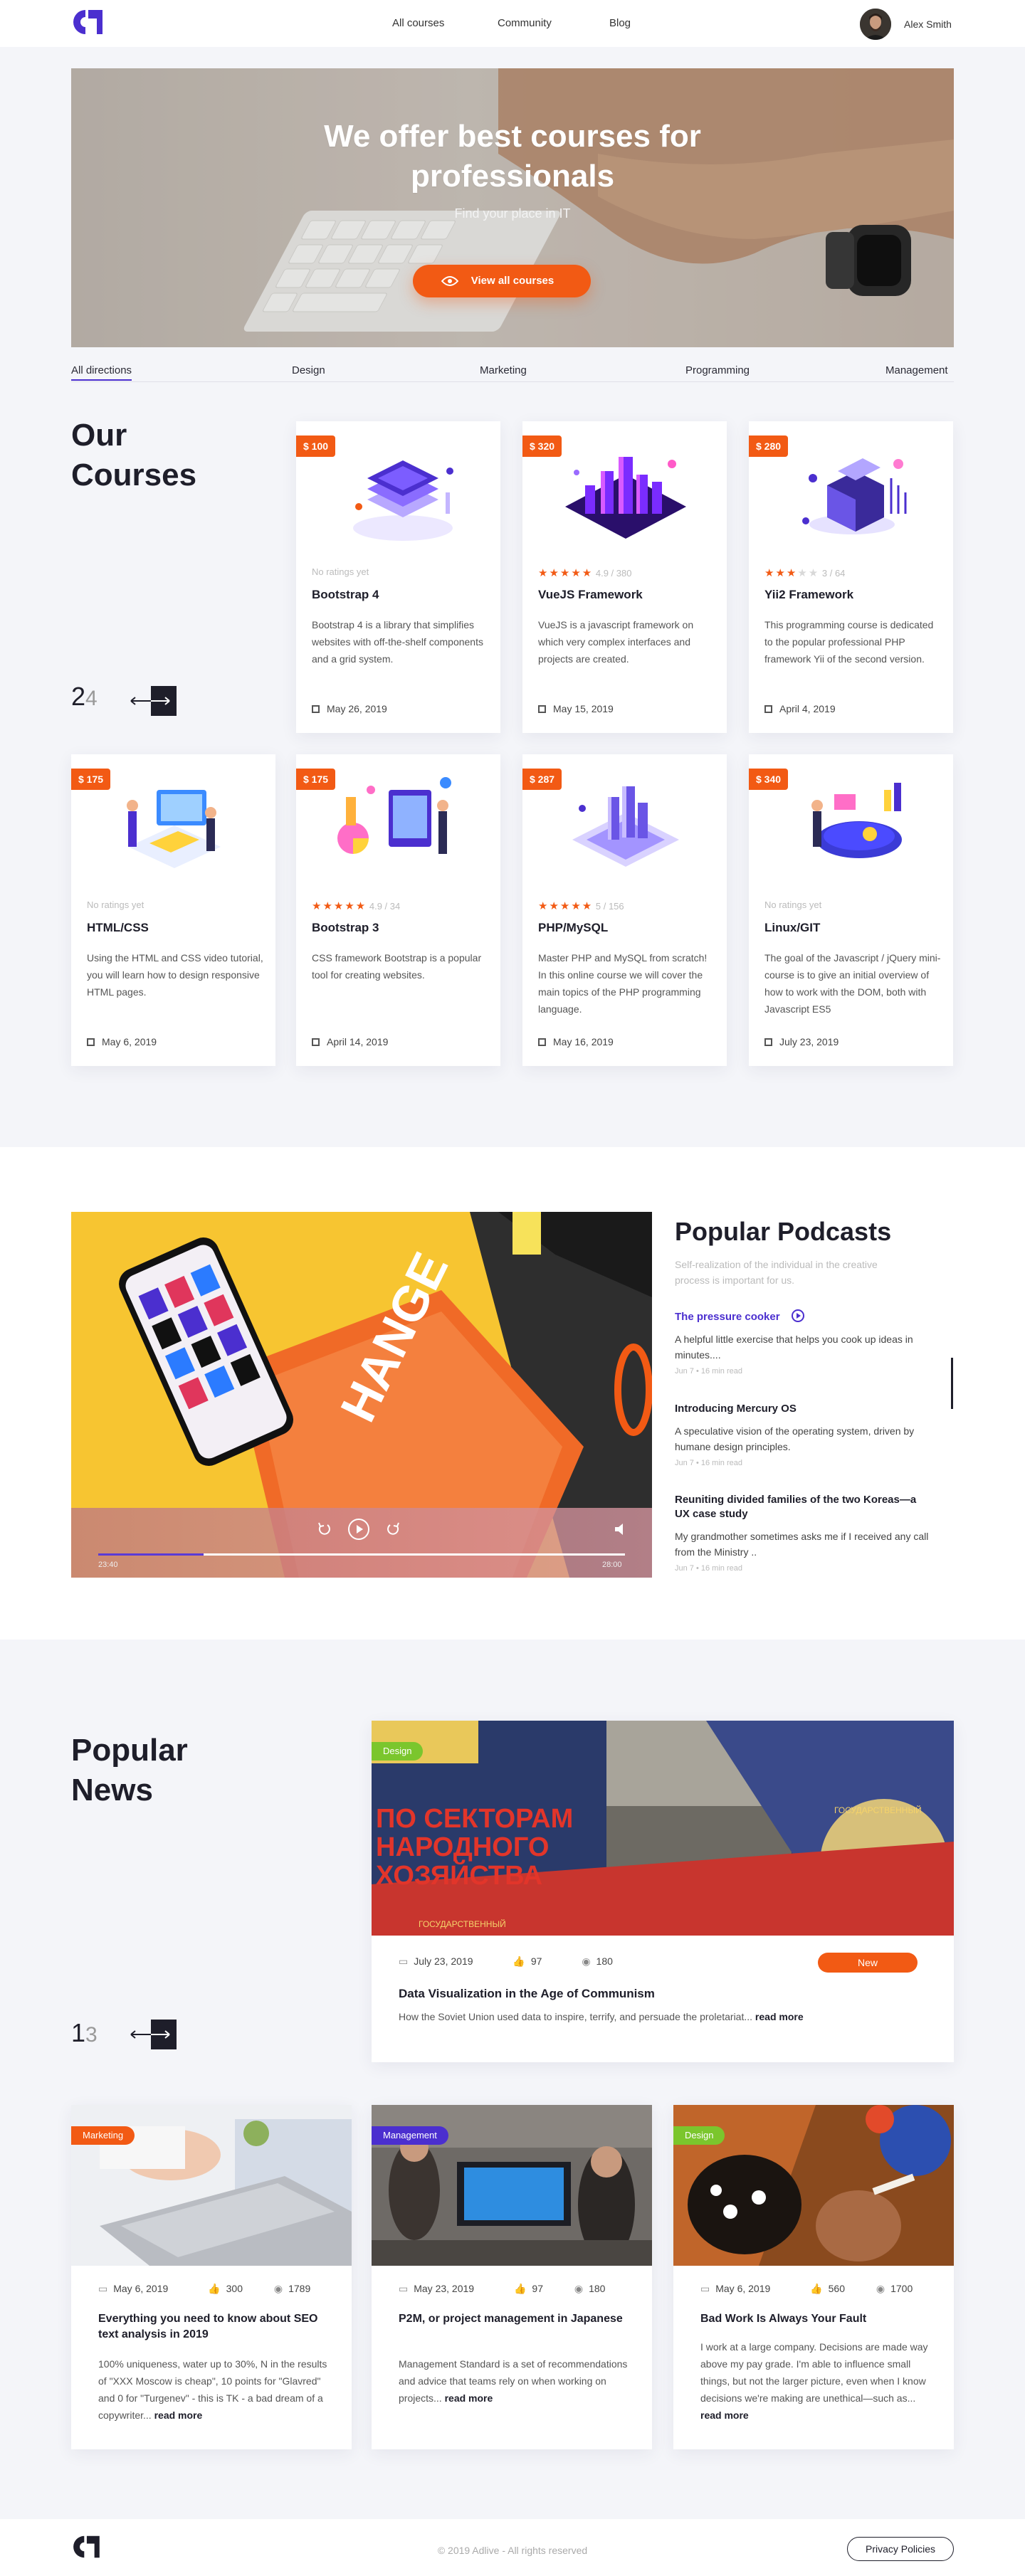 This screenshot has width=1025, height=2576. I want to click on price-badge: $ 175, so click(91, 780).